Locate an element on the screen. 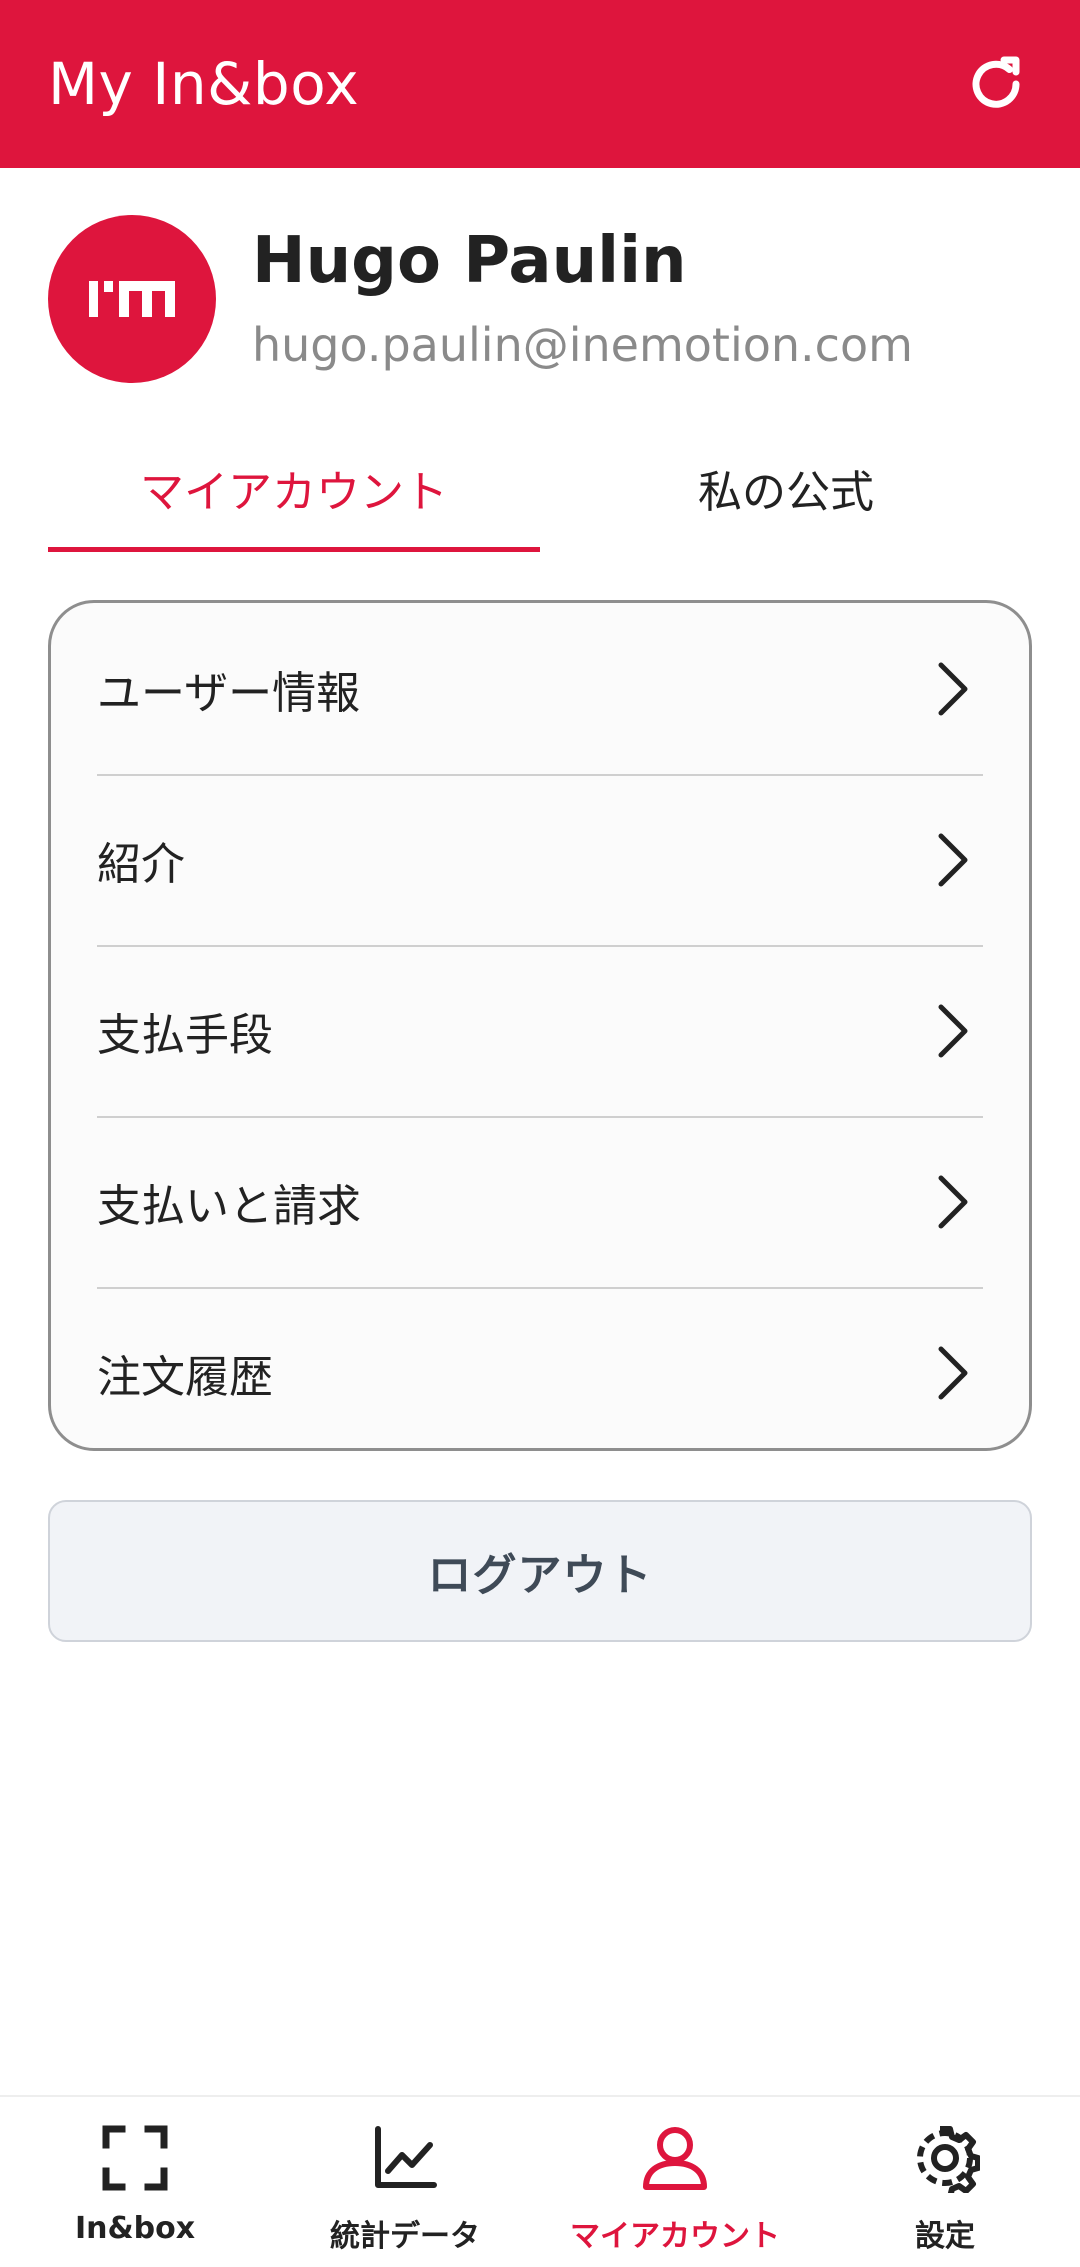 The image size is (1080, 2267). profile-text: Hugo Paulin hugo.paulin@inemotion.com is located at coordinates (582, 298).